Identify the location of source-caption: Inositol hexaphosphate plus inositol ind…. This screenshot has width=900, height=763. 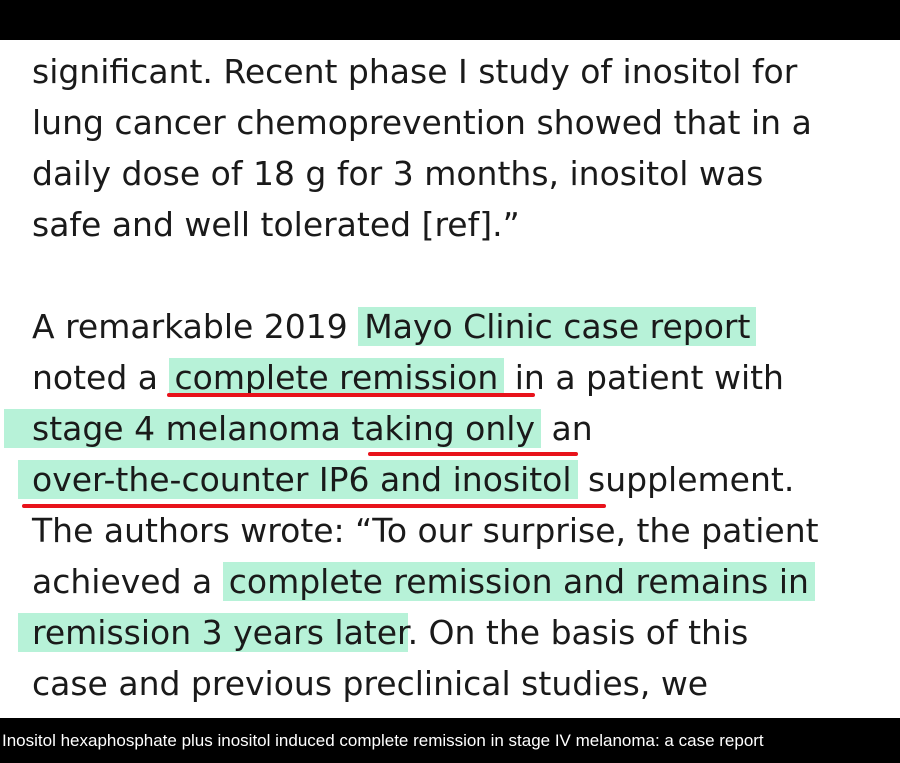
(450, 740).